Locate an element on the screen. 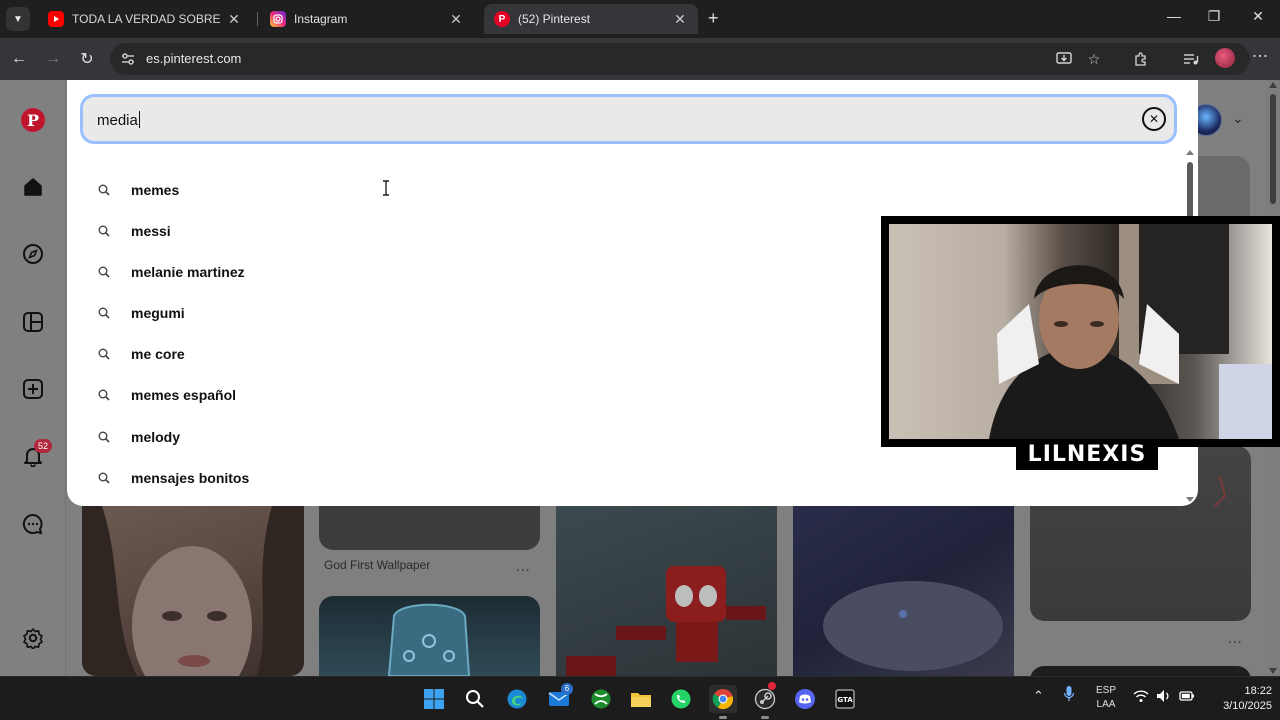 The width and height of the screenshot is (1280, 720). pinterest-logo-icon: P is located at coordinates (33, 120).